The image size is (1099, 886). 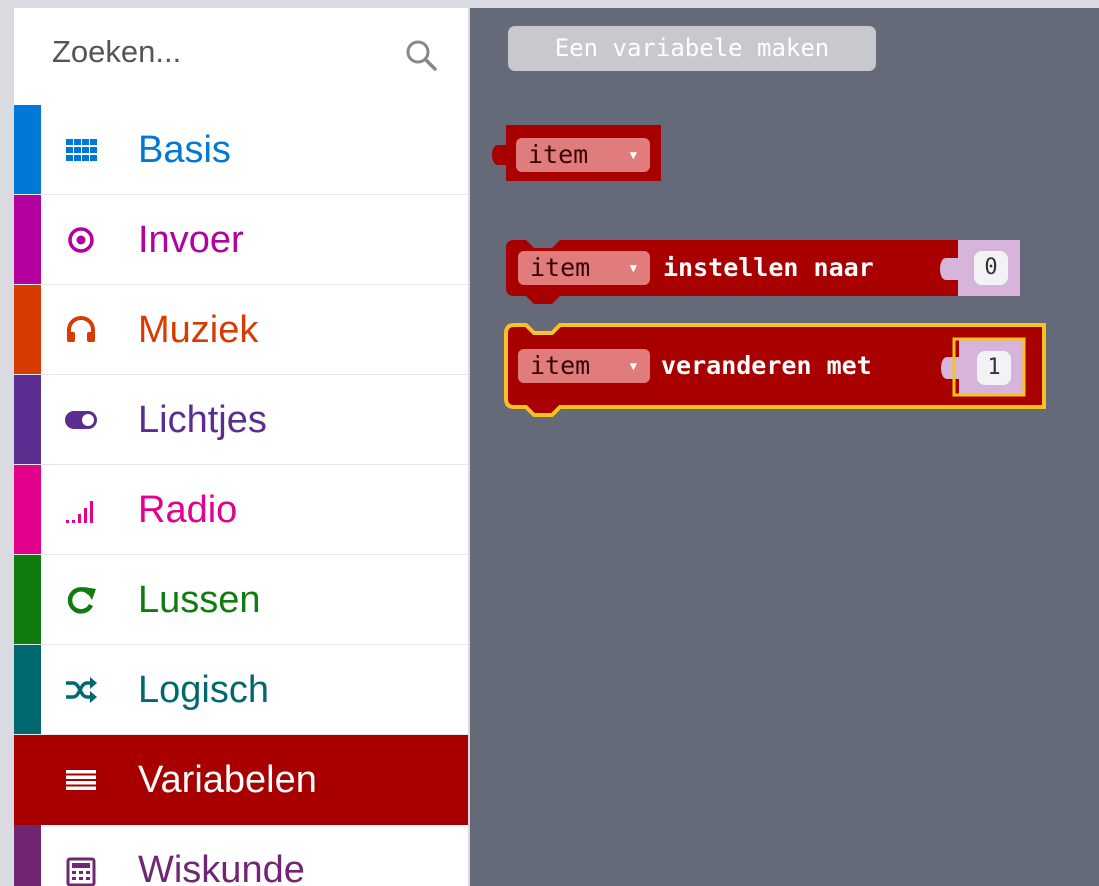 I want to click on category-lussen: Lussen, so click(x=241, y=600).